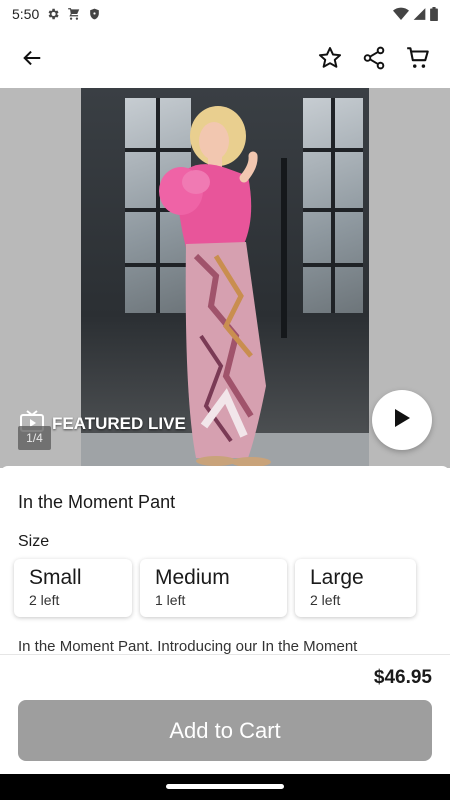  What do you see at coordinates (94, 14) in the screenshot?
I see `shield-icon` at bounding box center [94, 14].